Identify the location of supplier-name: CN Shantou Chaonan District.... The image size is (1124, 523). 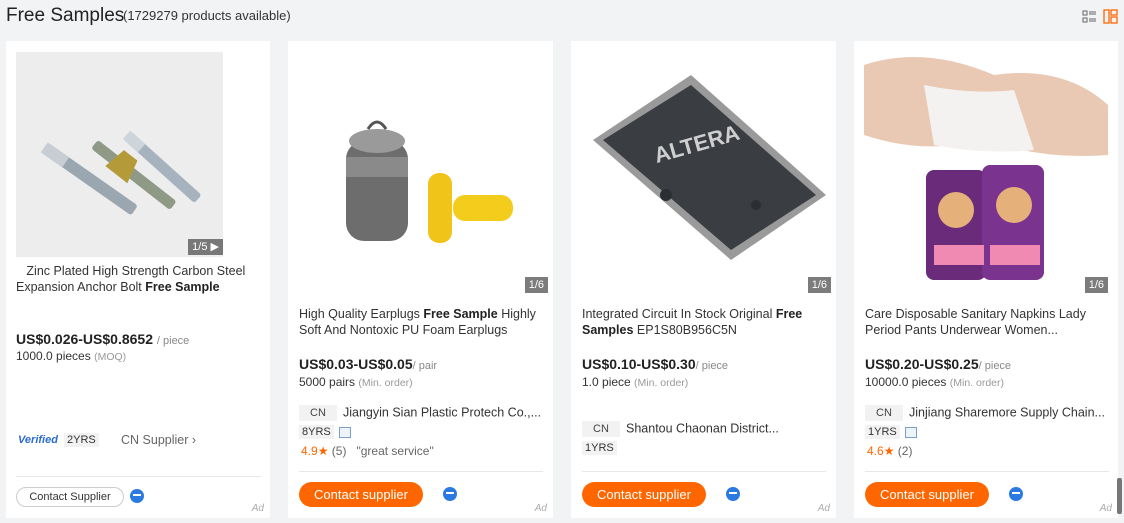
(707, 429).